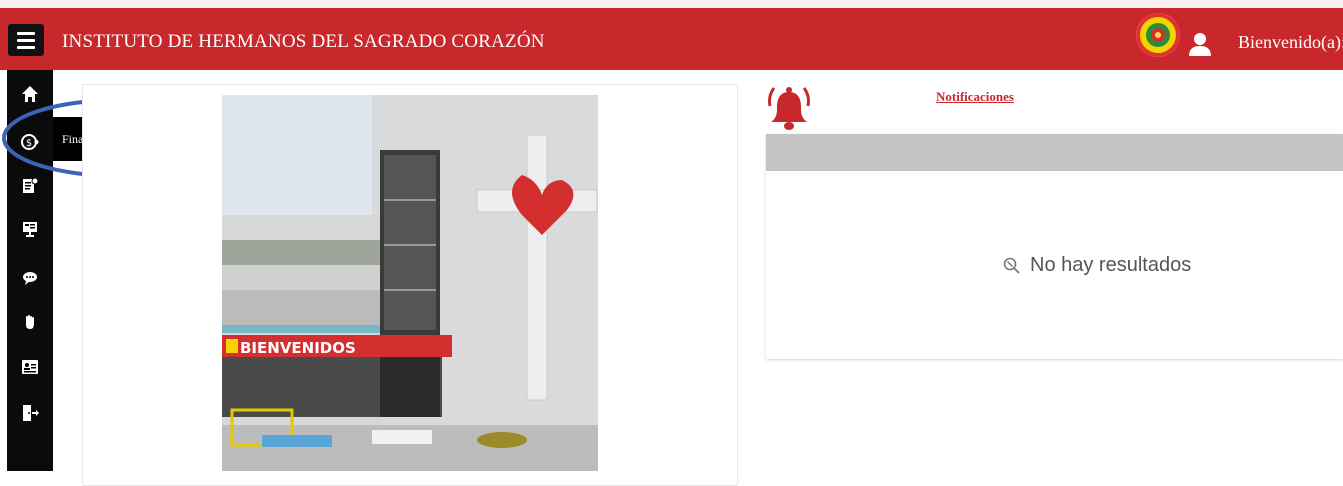 This screenshot has height=486, width=1343. What do you see at coordinates (30, 413) in the screenshot?
I see `logout-icon` at bounding box center [30, 413].